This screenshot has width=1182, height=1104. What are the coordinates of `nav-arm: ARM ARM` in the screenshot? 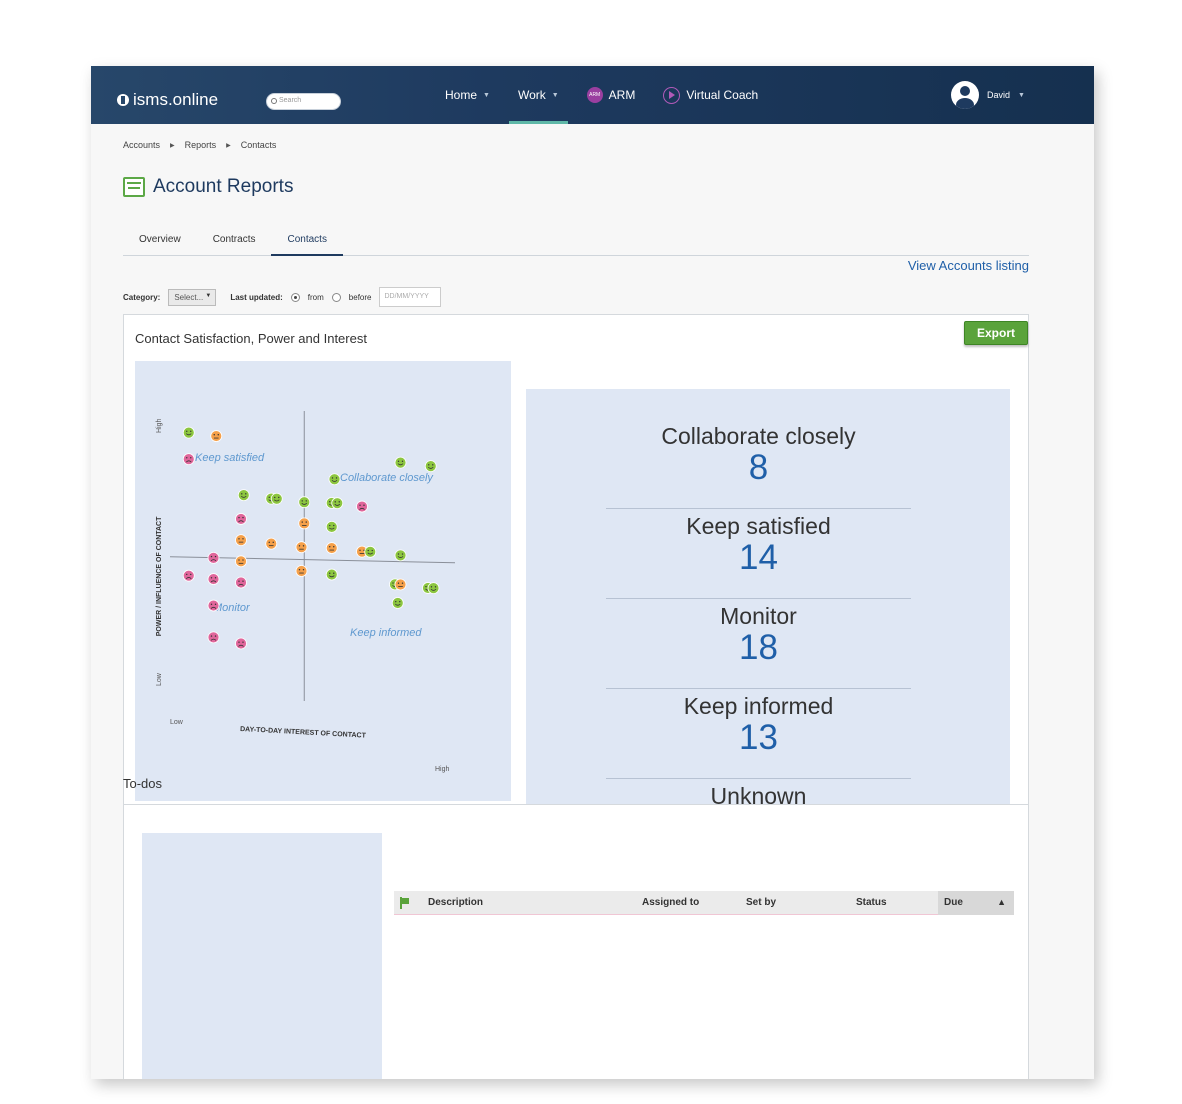 It's located at (611, 95).